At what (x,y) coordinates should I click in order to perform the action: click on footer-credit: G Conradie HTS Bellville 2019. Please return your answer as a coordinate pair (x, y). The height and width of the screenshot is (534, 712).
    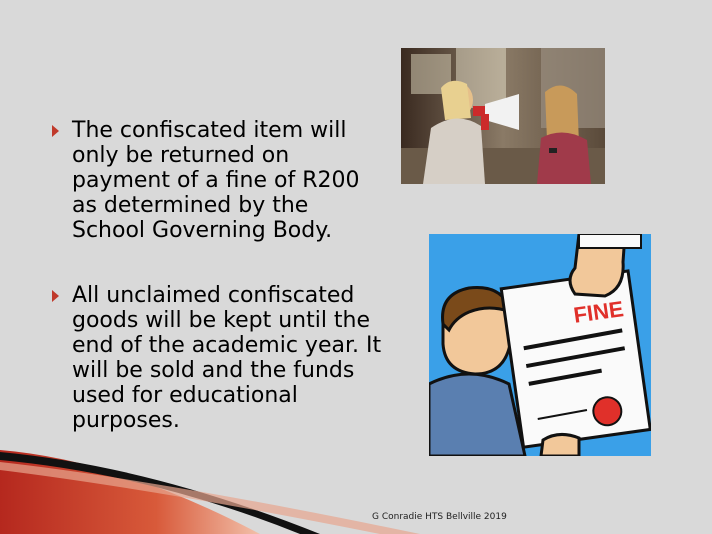
    Looking at the image, I should click on (439, 517).